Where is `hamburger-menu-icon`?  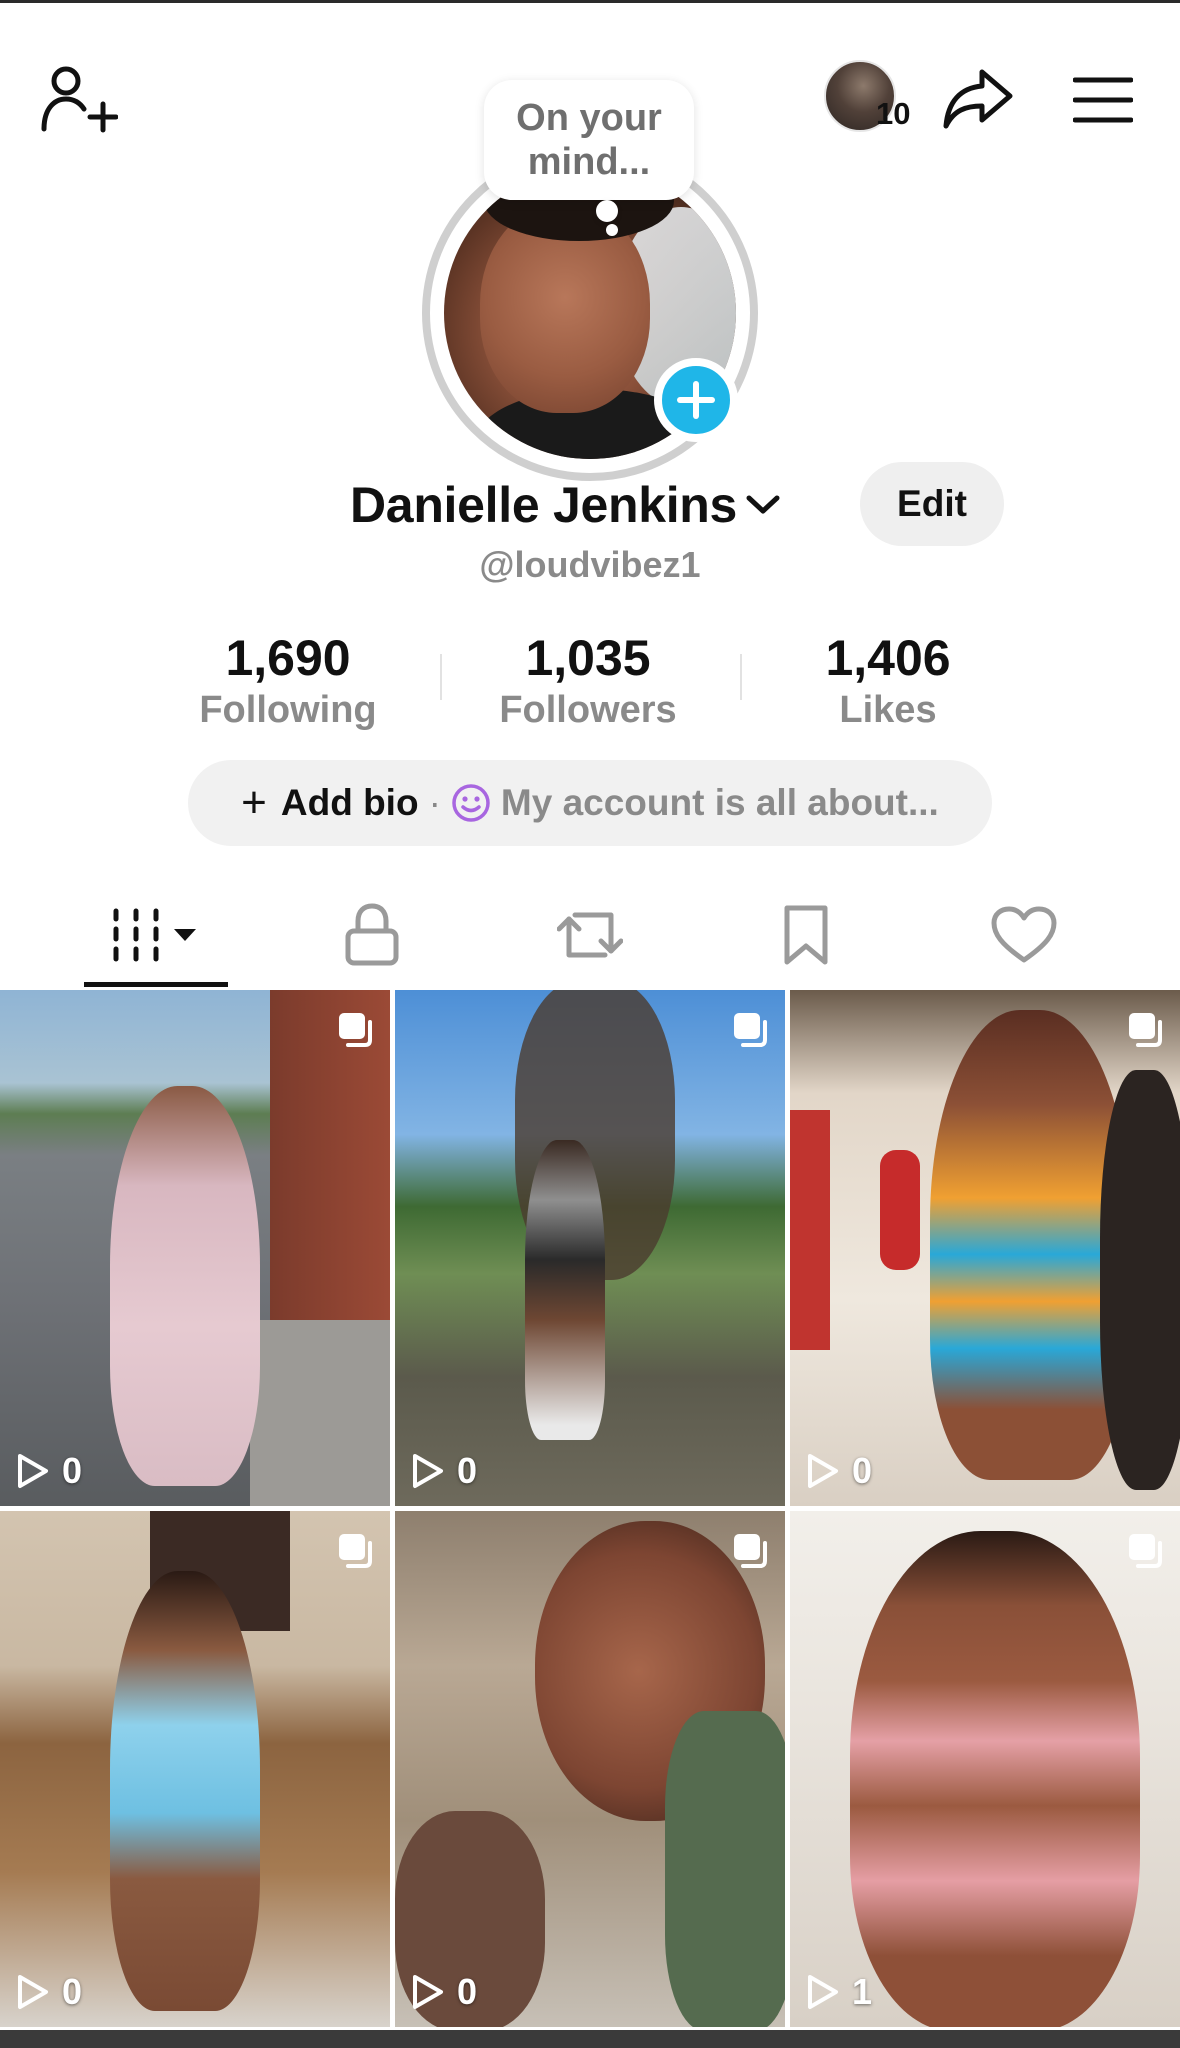 hamburger-menu-icon is located at coordinates (1103, 100).